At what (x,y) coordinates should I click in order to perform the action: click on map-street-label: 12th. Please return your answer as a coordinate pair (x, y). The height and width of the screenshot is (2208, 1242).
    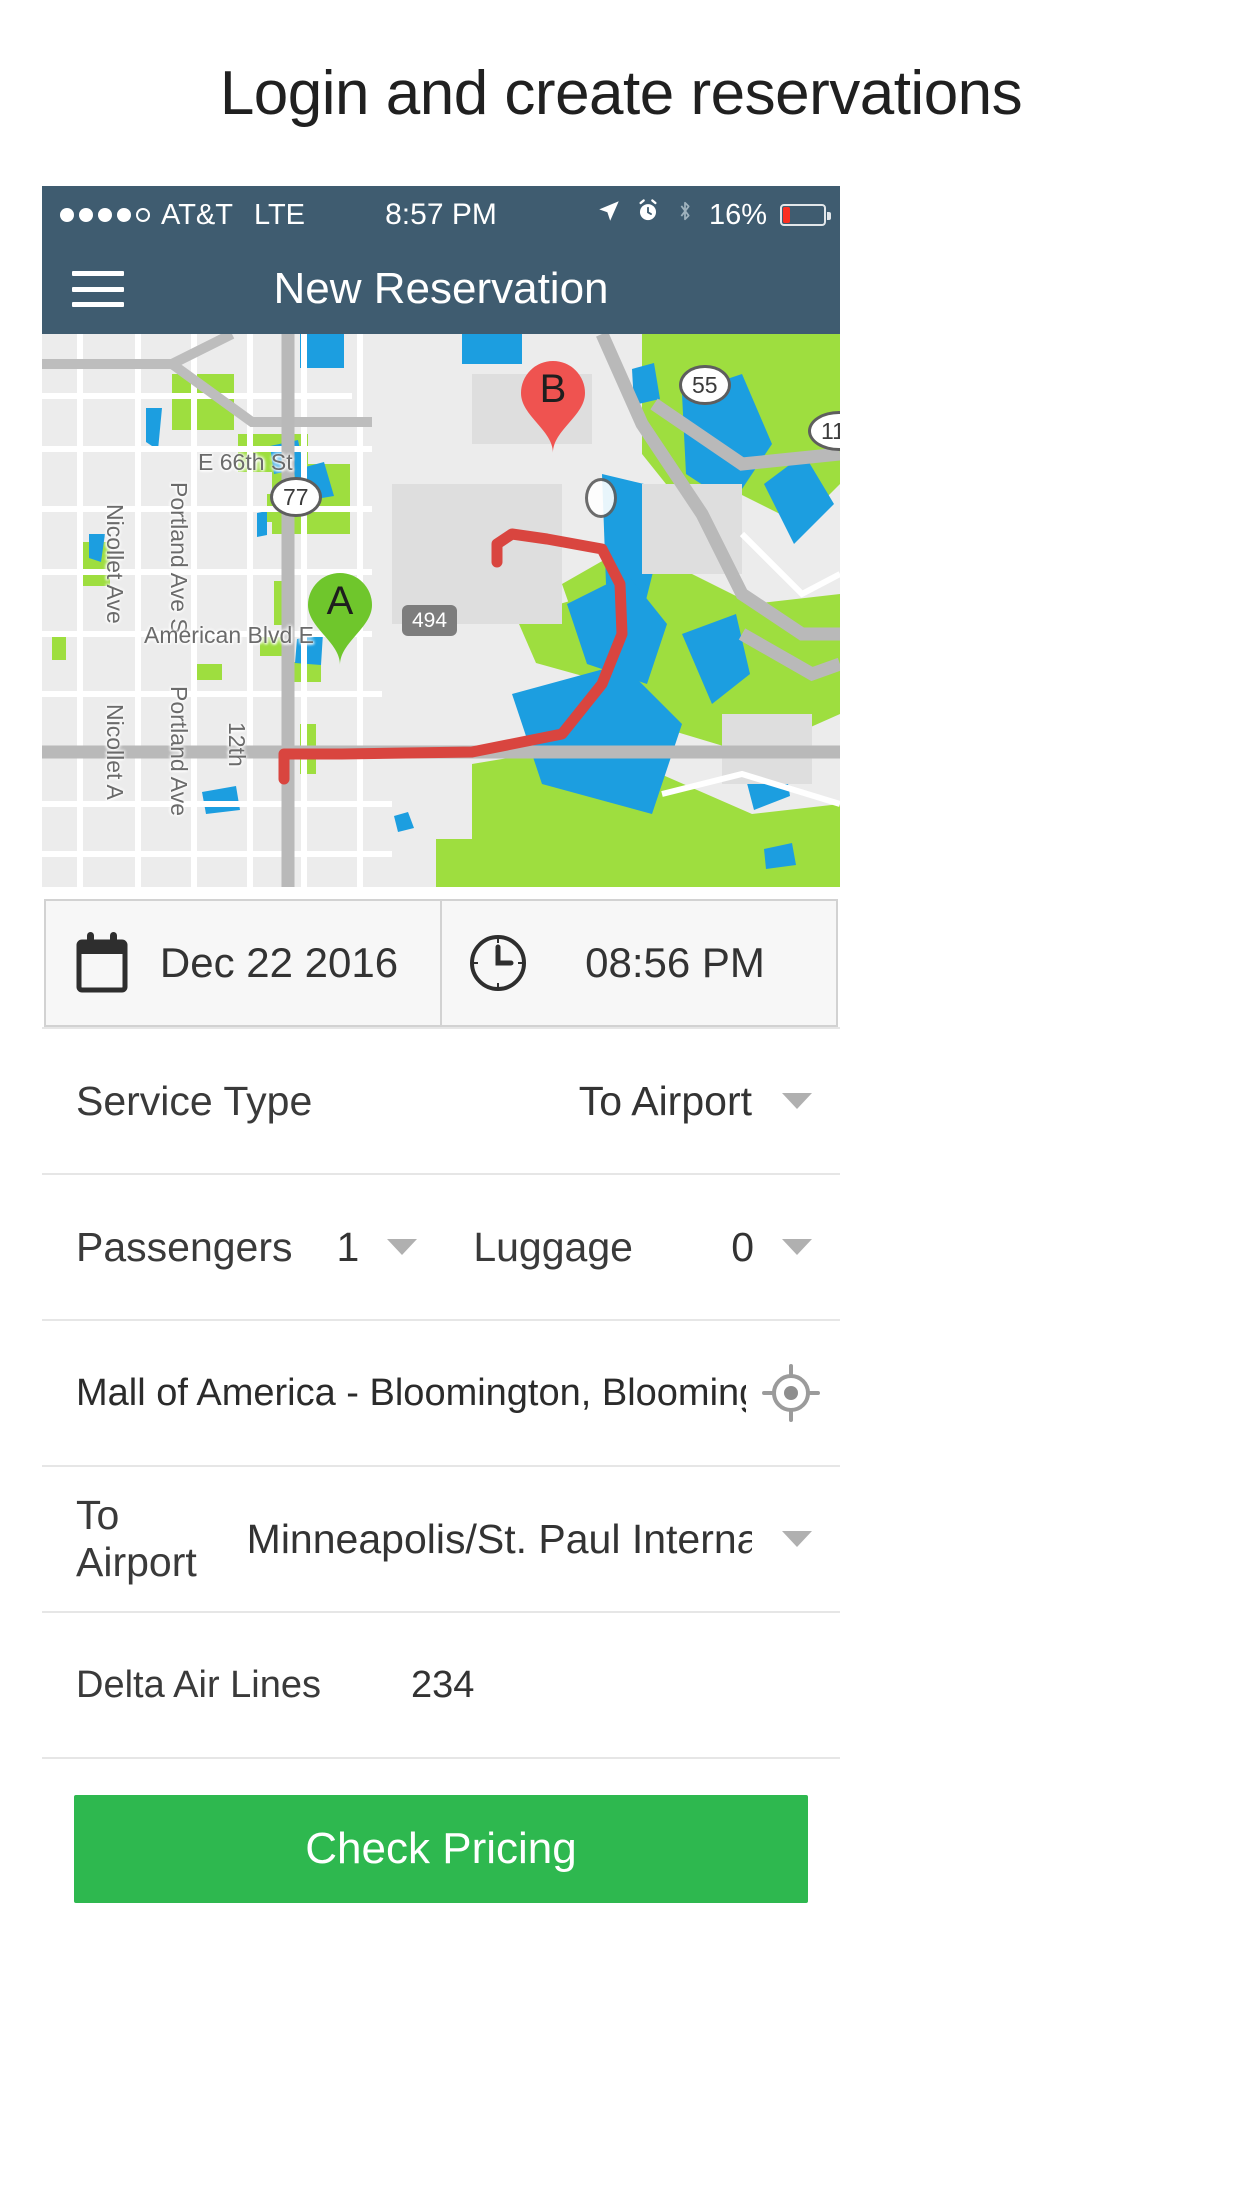
    Looking at the image, I should click on (237, 744).